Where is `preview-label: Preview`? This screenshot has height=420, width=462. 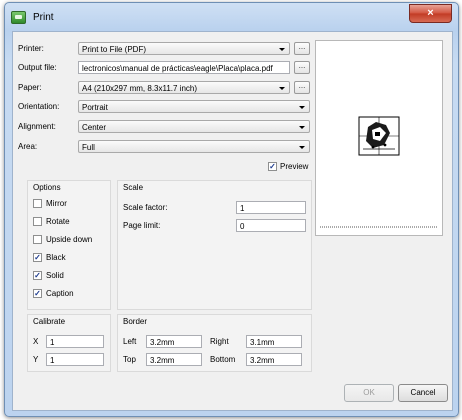 preview-label: Preview is located at coordinates (294, 166).